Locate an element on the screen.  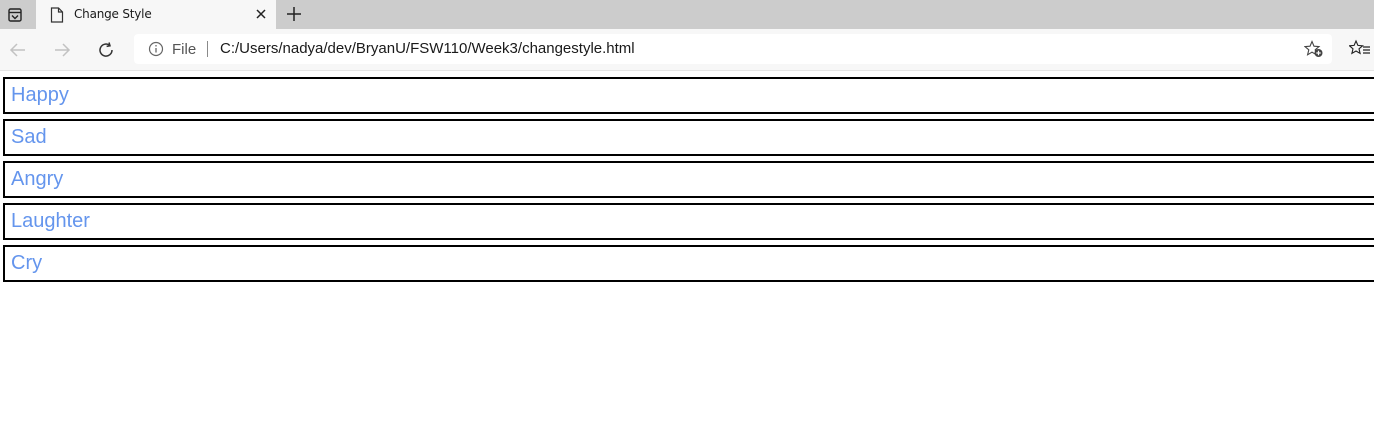
tab-title: Change Style is located at coordinates (113, 14).